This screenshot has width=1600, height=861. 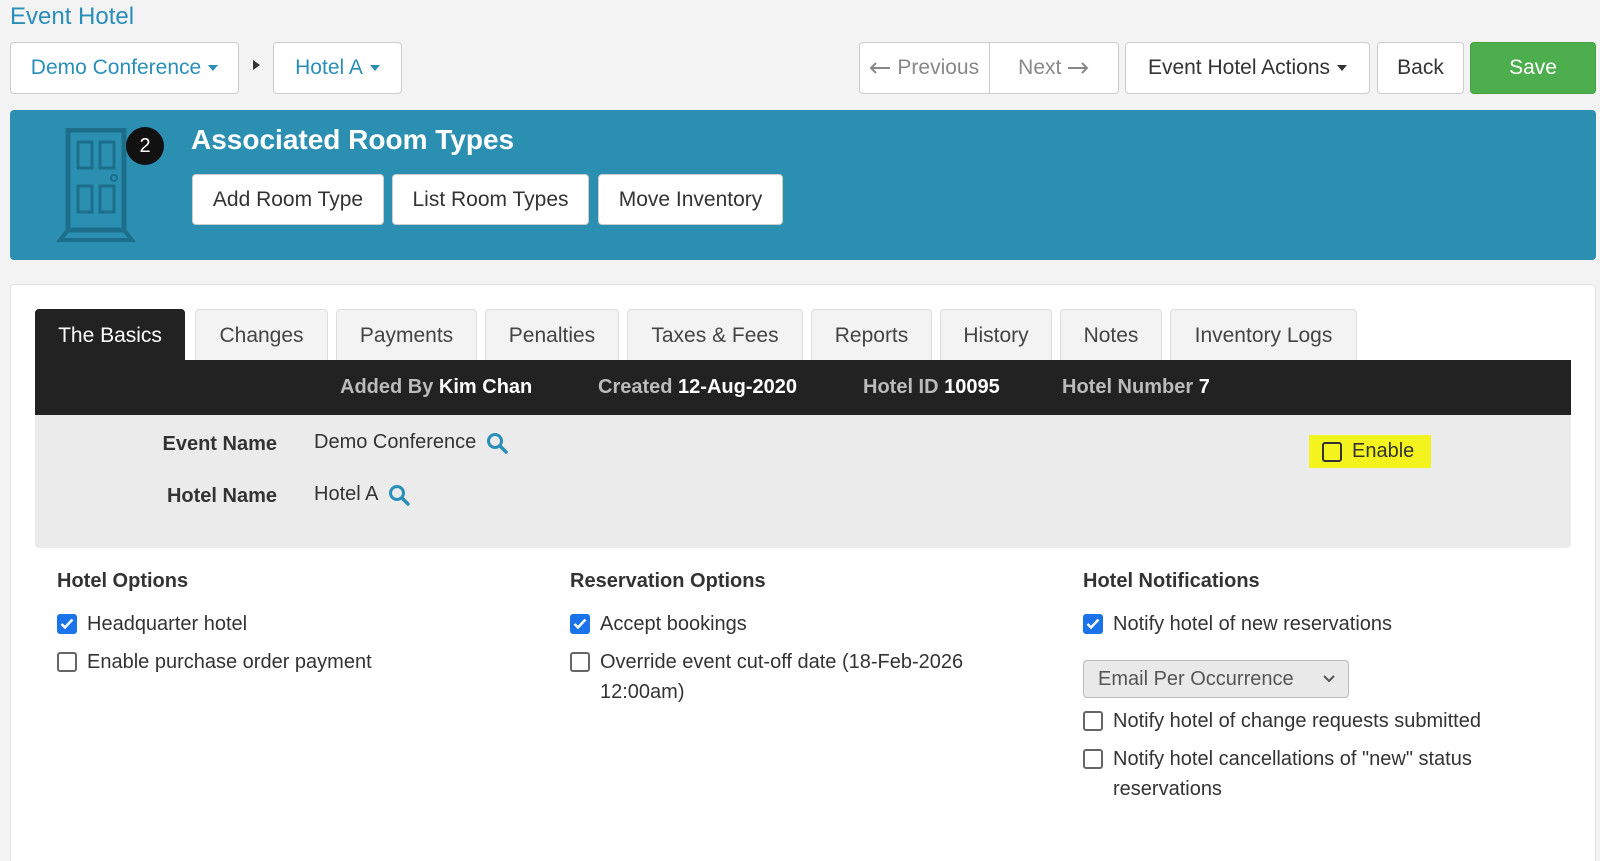 I want to click on list-room-types-button: List Room Types, so click(x=490, y=199).